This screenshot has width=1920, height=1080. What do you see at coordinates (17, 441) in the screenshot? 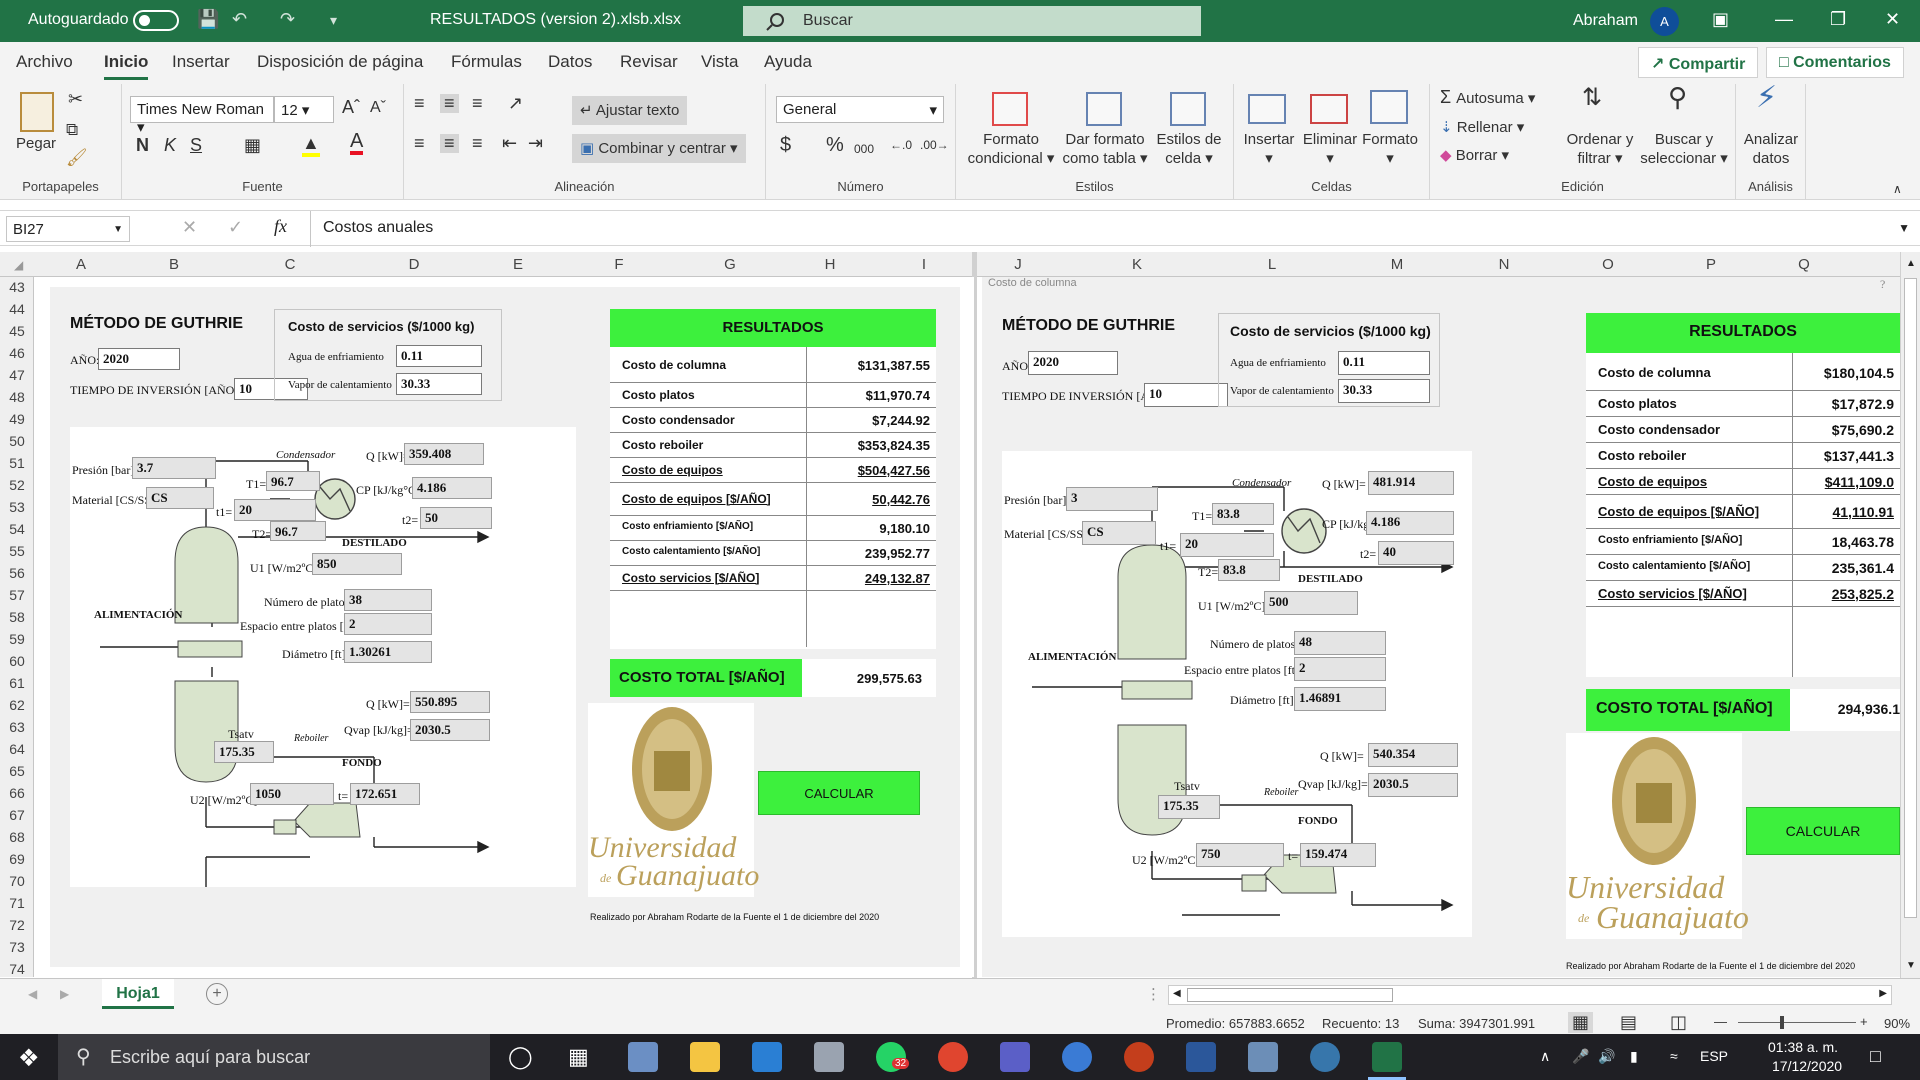
I see `row-header: 50` at bounding box center [17, 441].